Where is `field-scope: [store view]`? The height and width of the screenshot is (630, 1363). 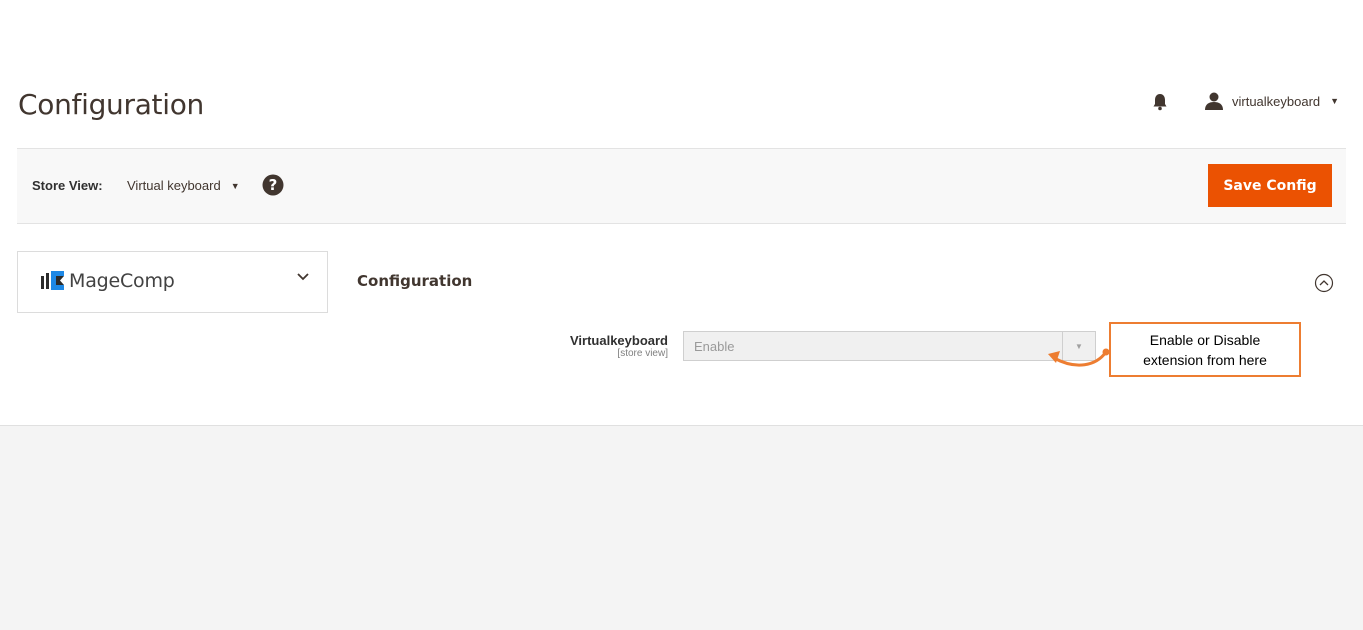 field-scope: [store view] is located at coordinates (642, 353).